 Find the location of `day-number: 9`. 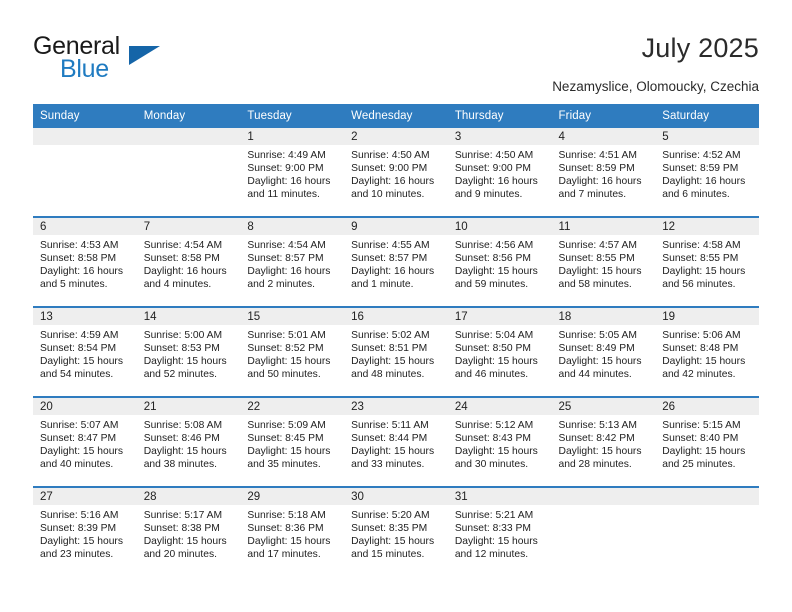

day-number: 9 is located at coordinates (396, 226).